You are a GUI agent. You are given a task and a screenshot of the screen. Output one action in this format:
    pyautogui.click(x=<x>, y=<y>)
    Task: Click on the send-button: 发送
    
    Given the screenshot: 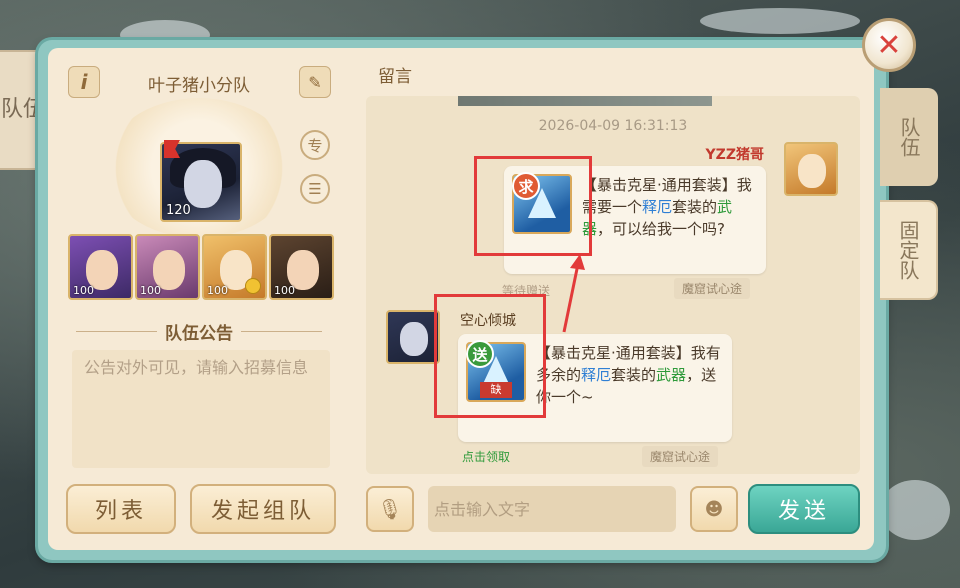 What is the action you would take?
    pyautogui.click(x=804, y=509)
    